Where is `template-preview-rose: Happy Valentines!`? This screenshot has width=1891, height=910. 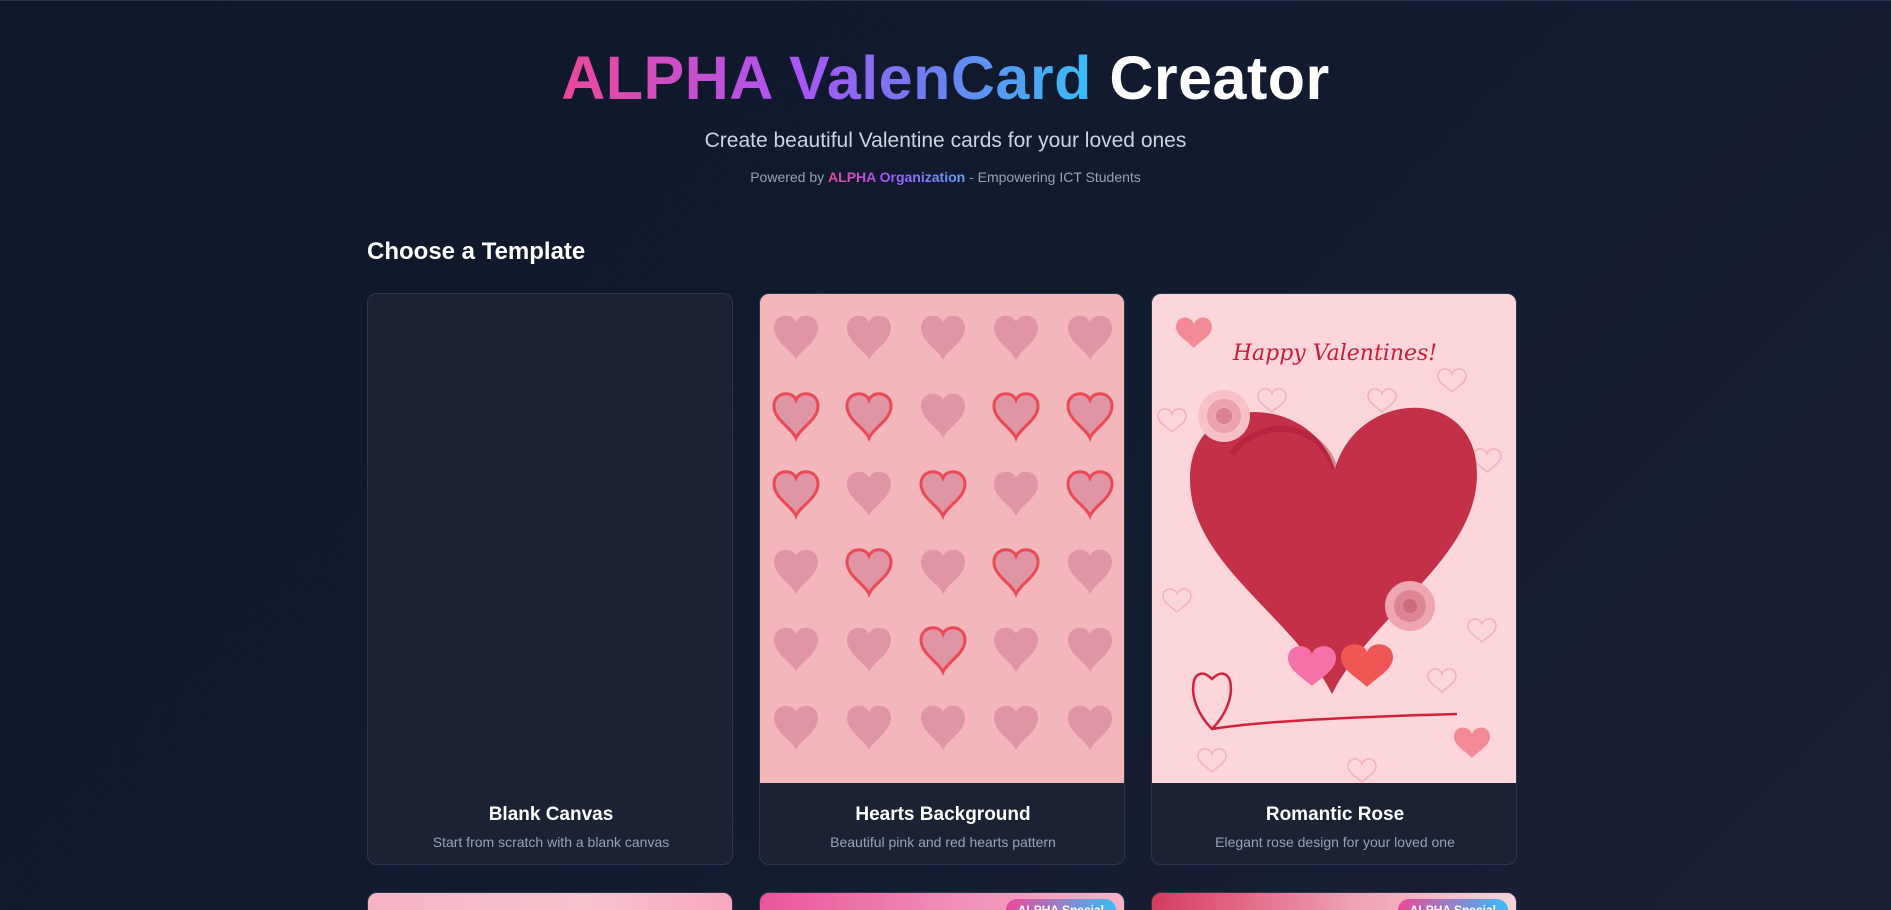 template-preview-rose: Happy Valentines! is located at coordinates (1334, 538).